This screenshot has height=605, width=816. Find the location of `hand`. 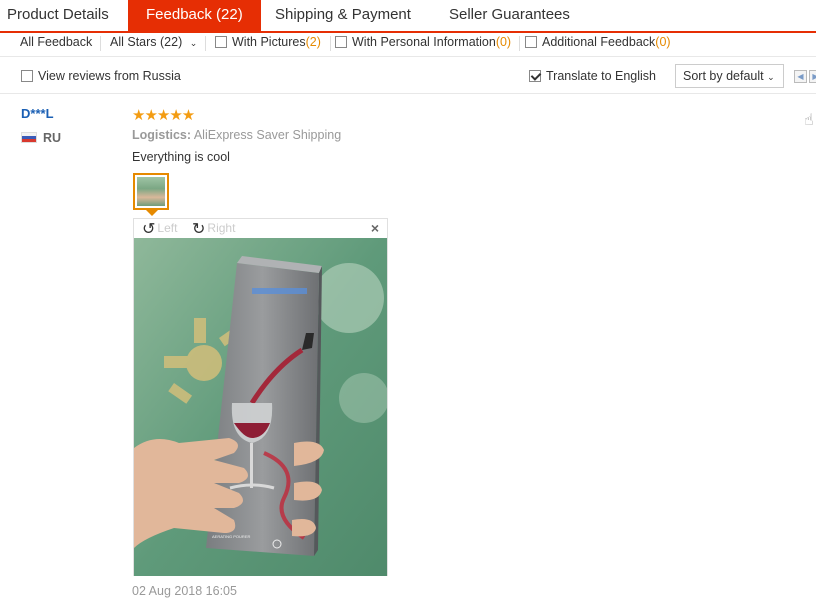

hand is located at coordinates (229, 493).